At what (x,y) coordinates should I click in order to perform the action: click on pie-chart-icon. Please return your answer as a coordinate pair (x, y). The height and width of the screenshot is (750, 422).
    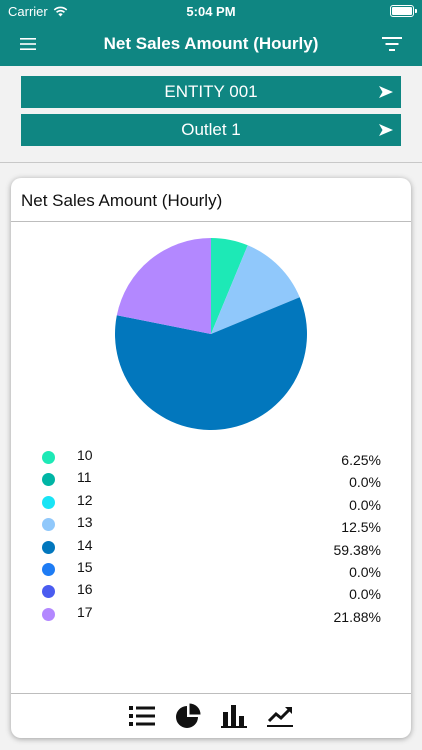
    Looking at the image, I should click on (188, 715).